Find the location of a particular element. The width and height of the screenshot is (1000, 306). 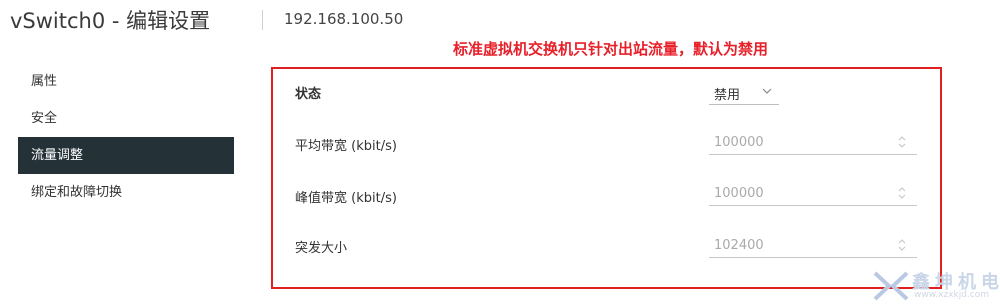

status-label: 状态 is located at coordinates (308, 94).